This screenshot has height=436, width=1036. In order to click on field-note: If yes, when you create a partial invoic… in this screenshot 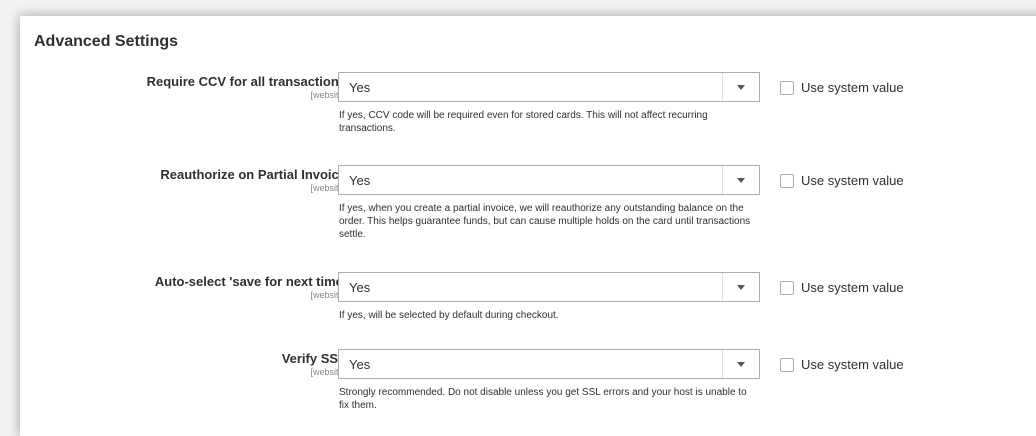, I will do `click(545, 221)`.